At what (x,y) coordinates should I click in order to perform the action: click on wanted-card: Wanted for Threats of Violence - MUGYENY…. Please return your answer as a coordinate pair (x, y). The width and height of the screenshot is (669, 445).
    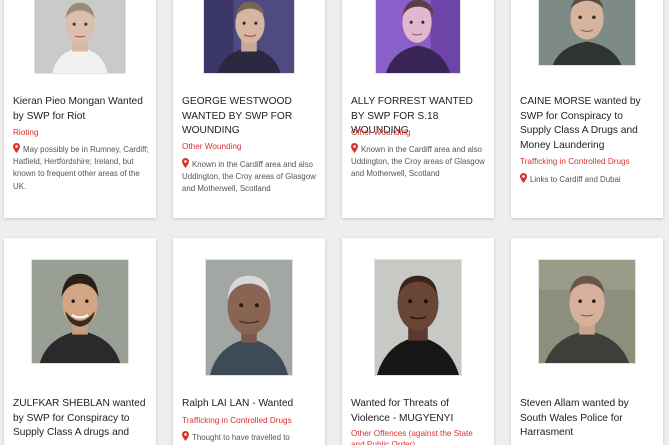
    Looking at the image, I should click on (418, 341).